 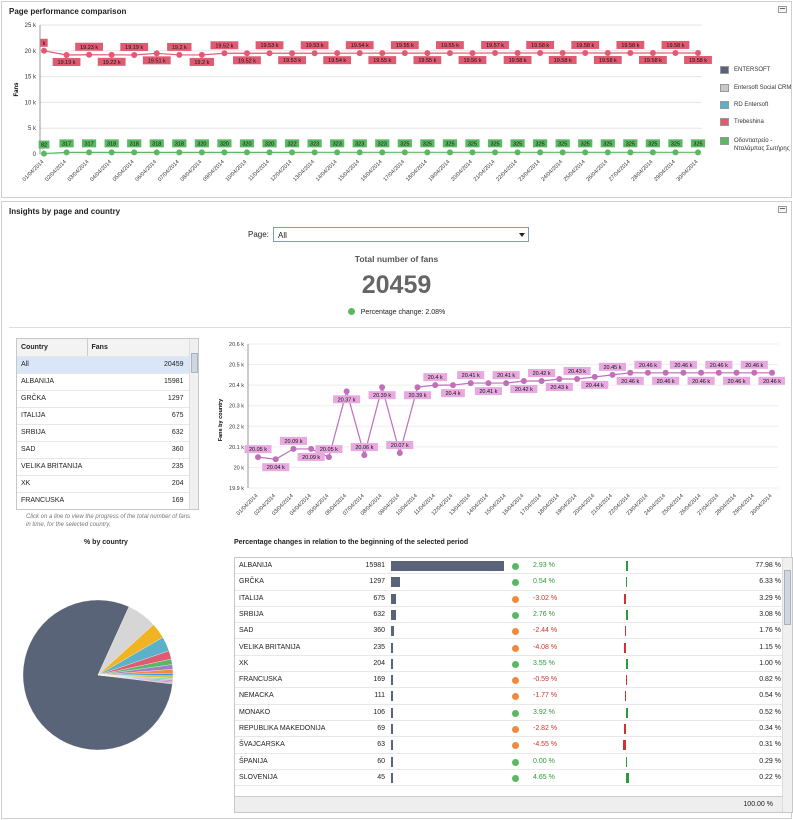 I want to click on table-row: VELIKA BRITANIJA 235 -4.08 % 1.15 %, so click(x=509, y=648).